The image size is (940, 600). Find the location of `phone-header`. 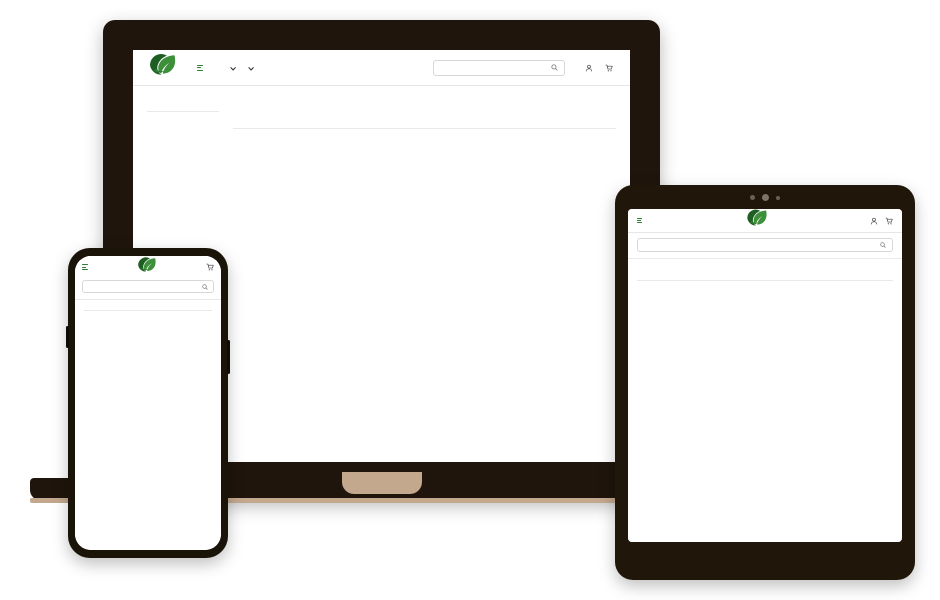

phone-header is located at coordinates (148, 267).